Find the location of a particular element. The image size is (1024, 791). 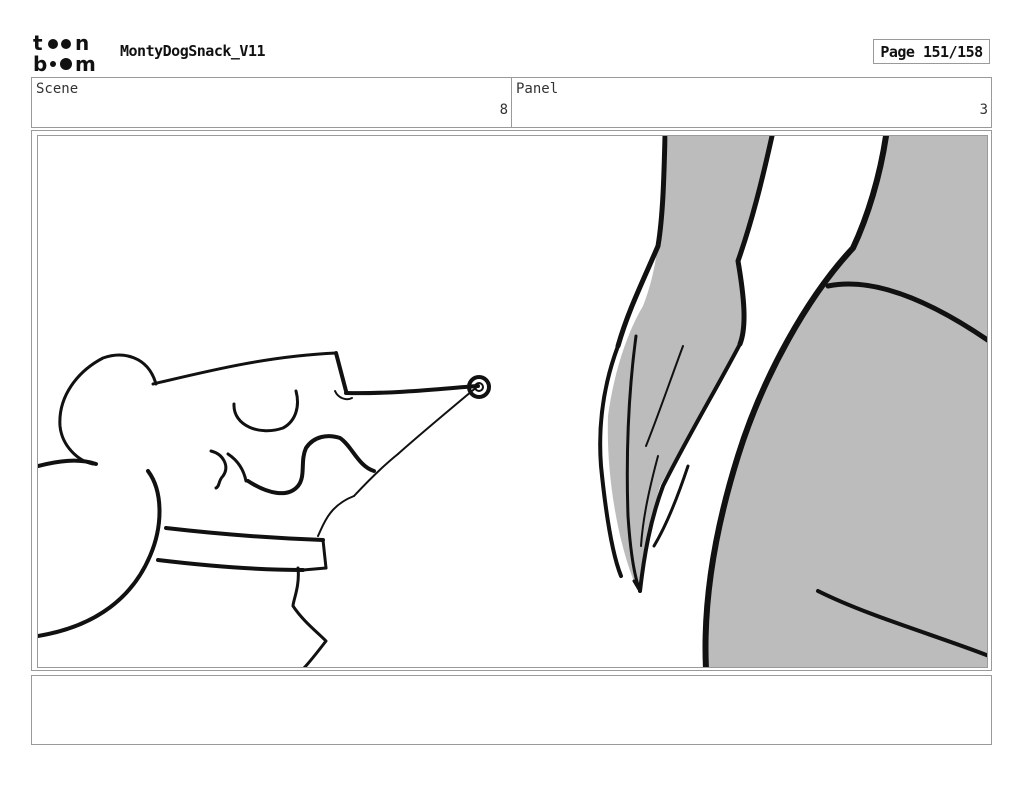

scene-number: 8 is located at coordinates (503, 110).